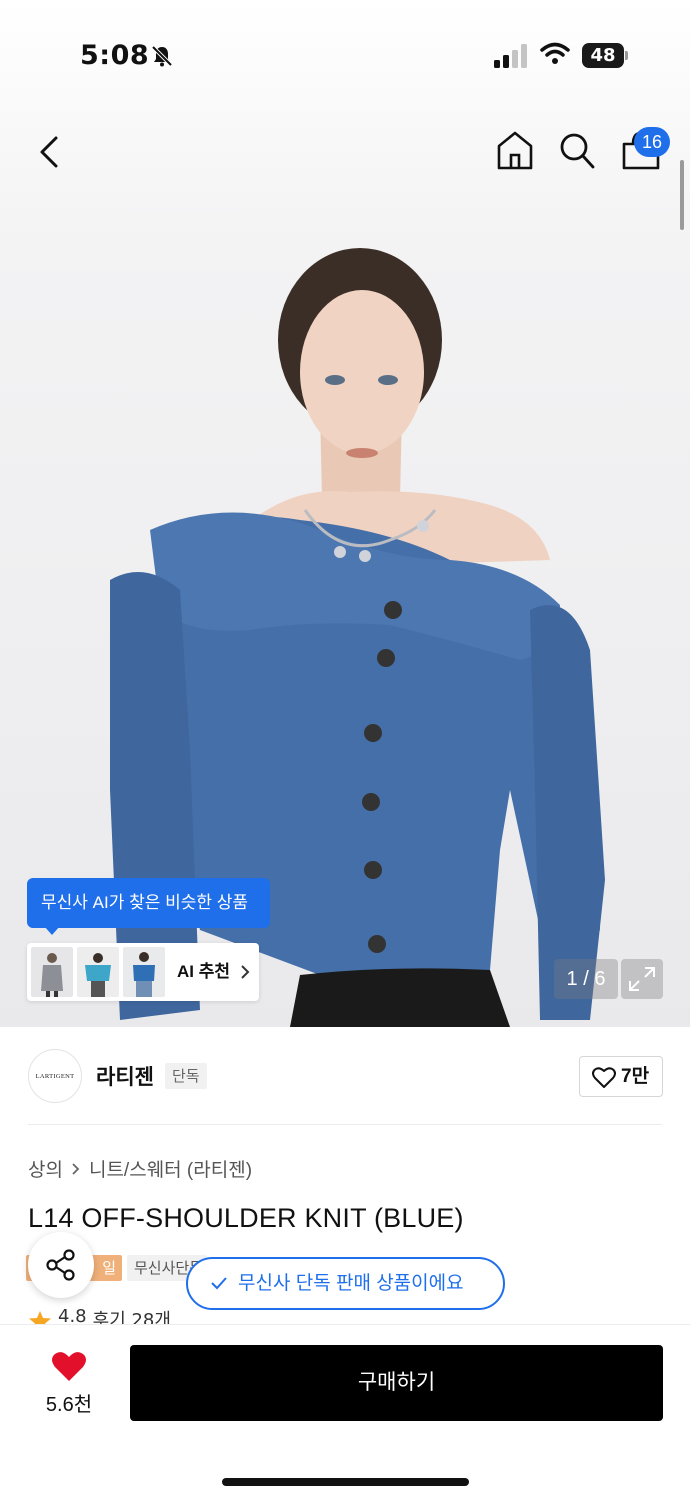  What do you see at coordinates (162, 56) in the screenshot?
I see `bell-mute-icon` at bounding box center [162, 56].